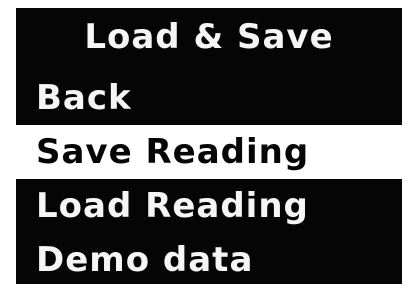 Image resolution: width=418 pixels, height=292 pixels. What do you see at coordinates (209, 37) in the screenshot?
I see `menu-title: Load & Save` at bounding box center [209, 37].